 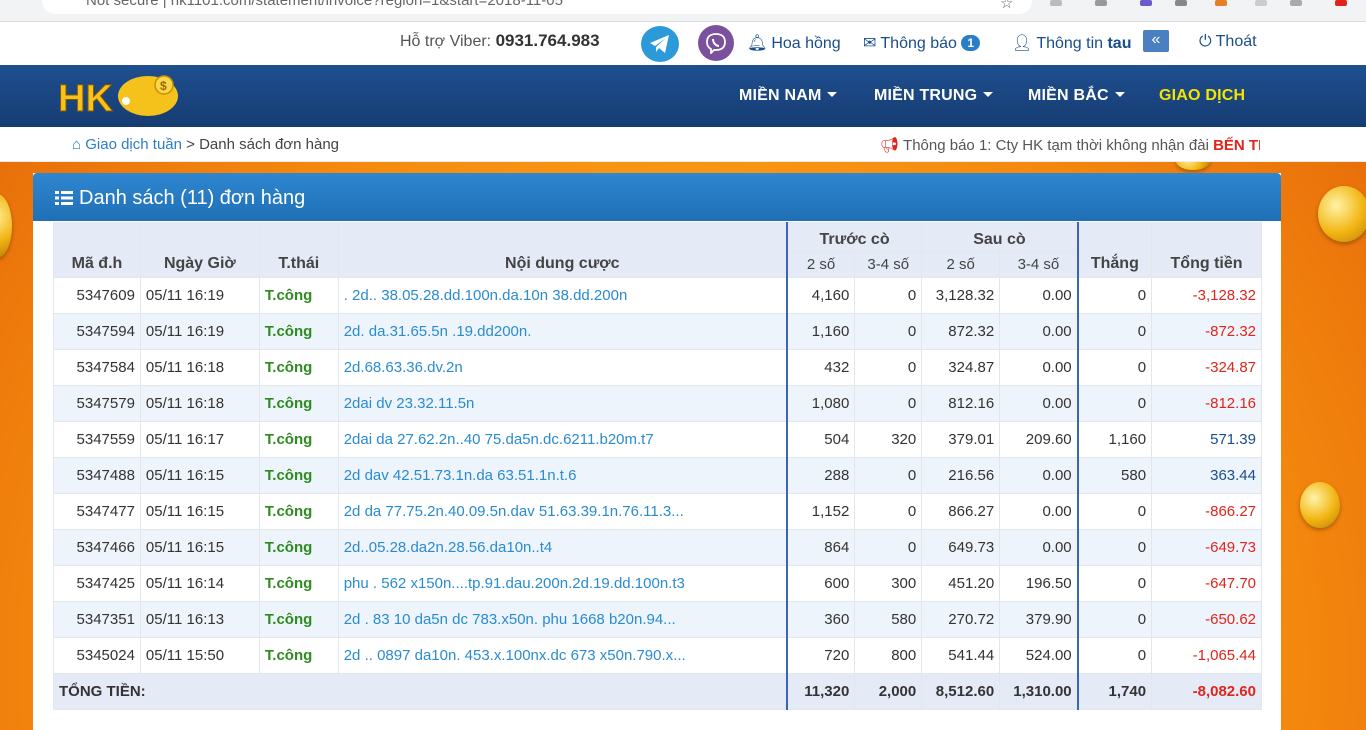 I want to click on cell-bet-content: 2d..05.28.da2n.28.56.da10n..t4, so click(x=562, y=547).